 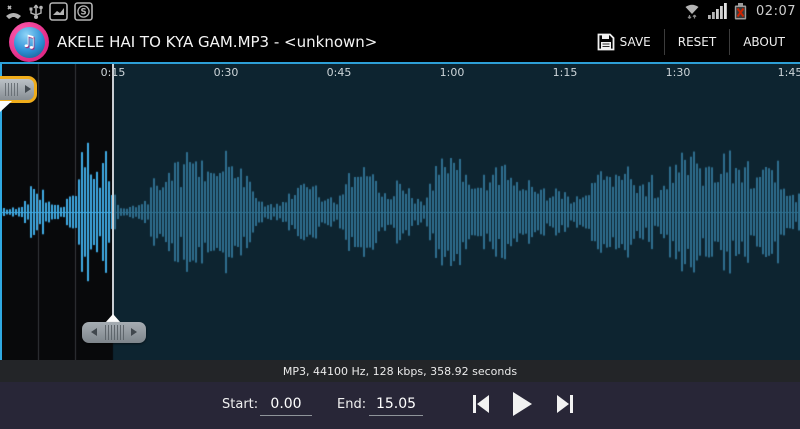 What do you see at coordinates (286, 404) in the screenshot?
I see `start-time-input` at bounding box center [286, 404].